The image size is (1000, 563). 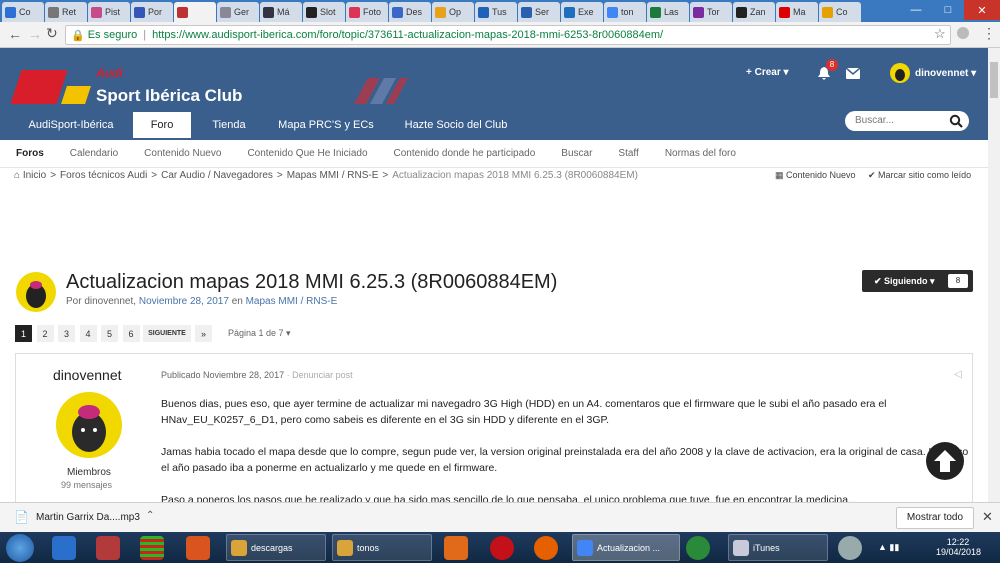 I want to click on chevron-up-icon: ⌃, so click(x=150, y=515).